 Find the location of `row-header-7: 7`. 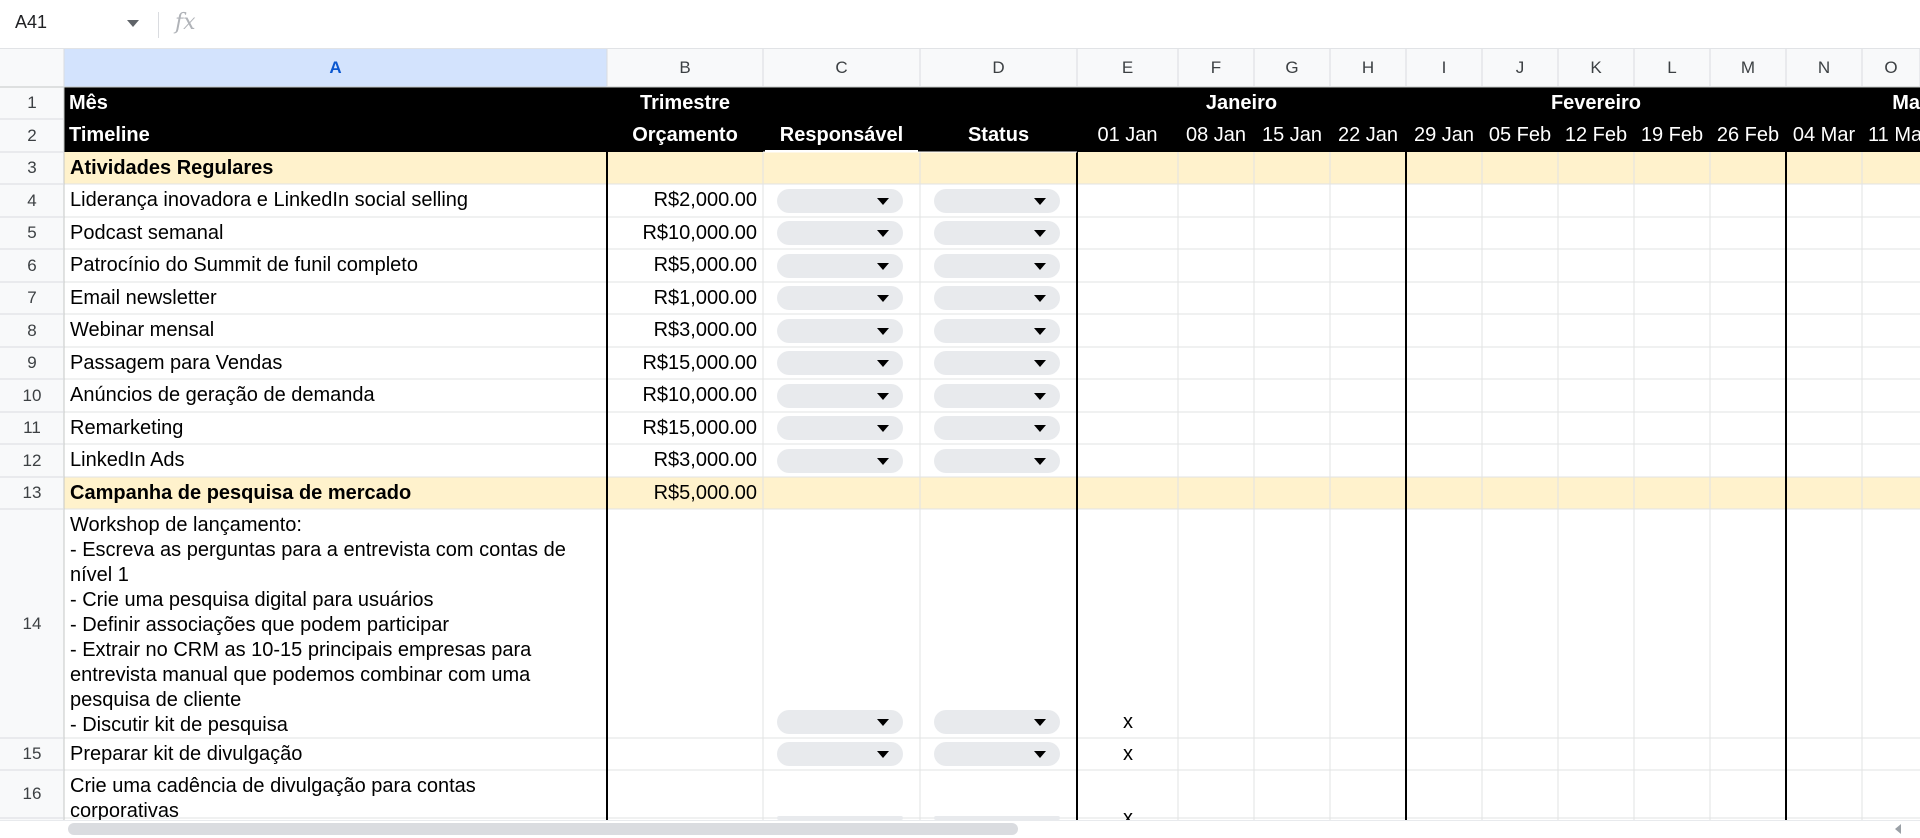

row-header-7: 7 is located at coordinates (32, 298).